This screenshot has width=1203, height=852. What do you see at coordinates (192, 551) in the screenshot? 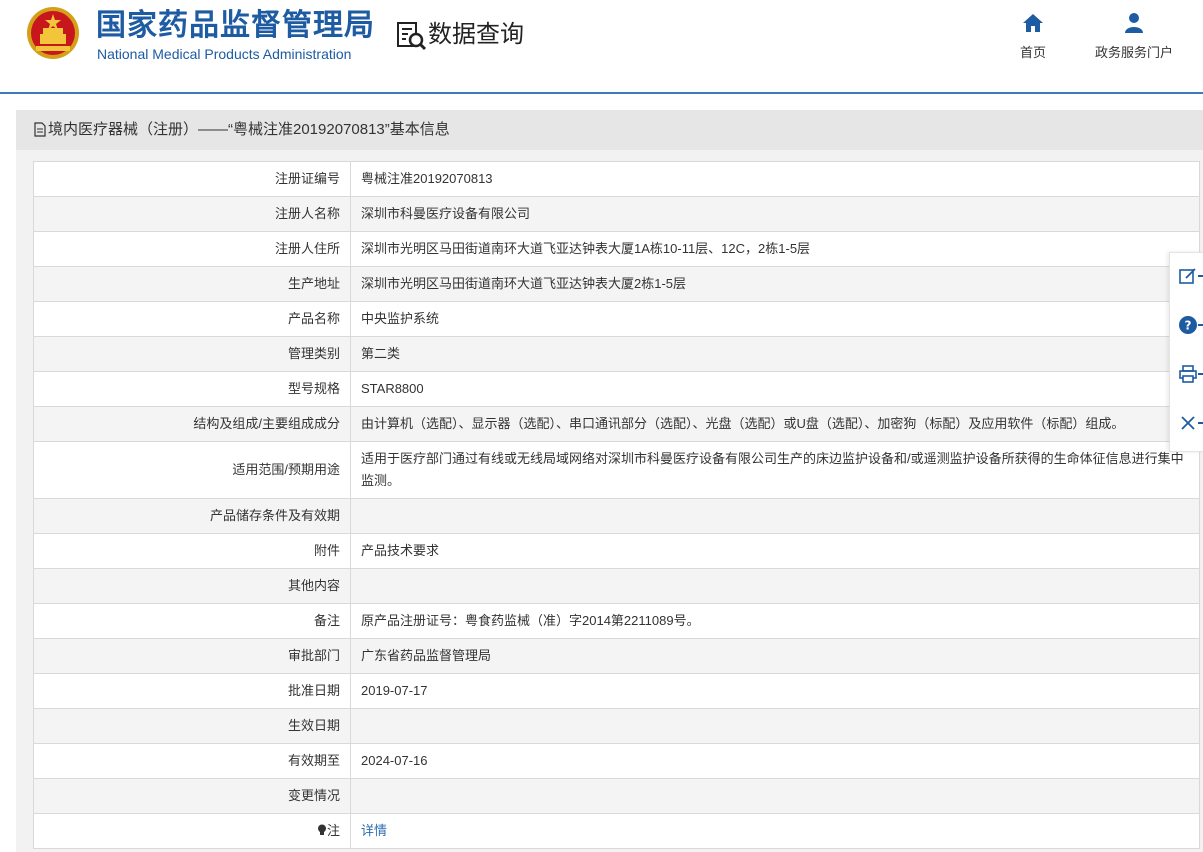
I see `row-key: 附件` at bounding box center [192, 551].